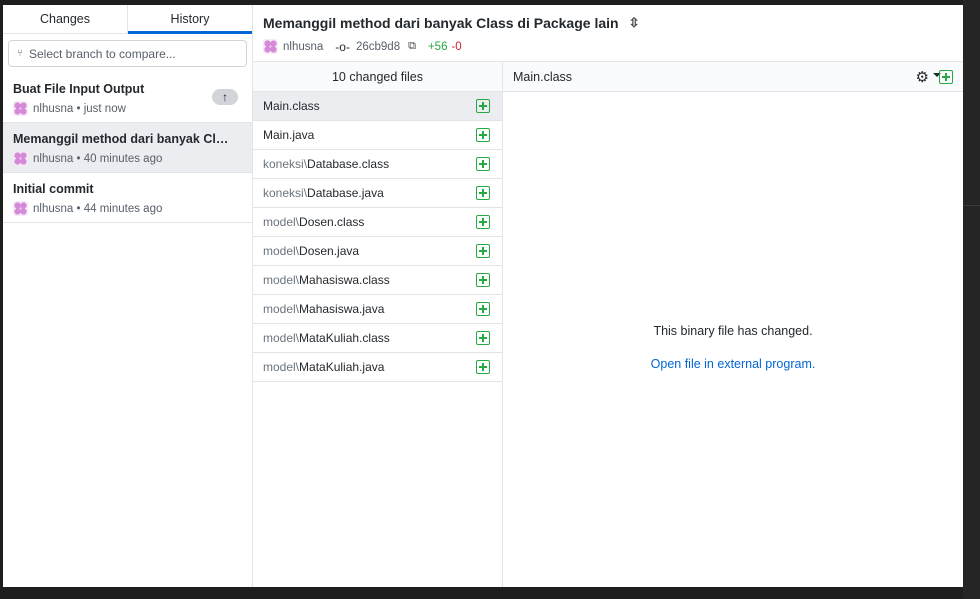  I want to click on file-row: model\ Dosen.java, so click(377, 251).